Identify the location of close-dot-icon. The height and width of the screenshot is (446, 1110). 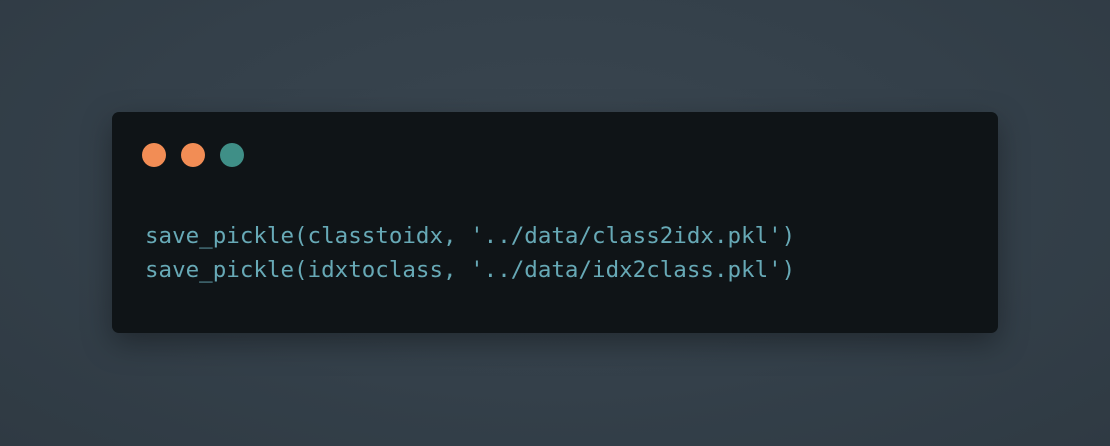
(154, 155).